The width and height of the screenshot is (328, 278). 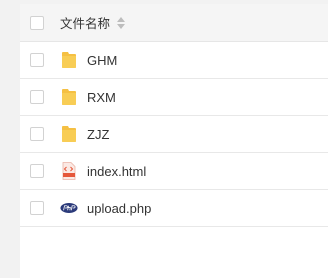 I want to click on file-name: index.html, so click(x=116, y=171).